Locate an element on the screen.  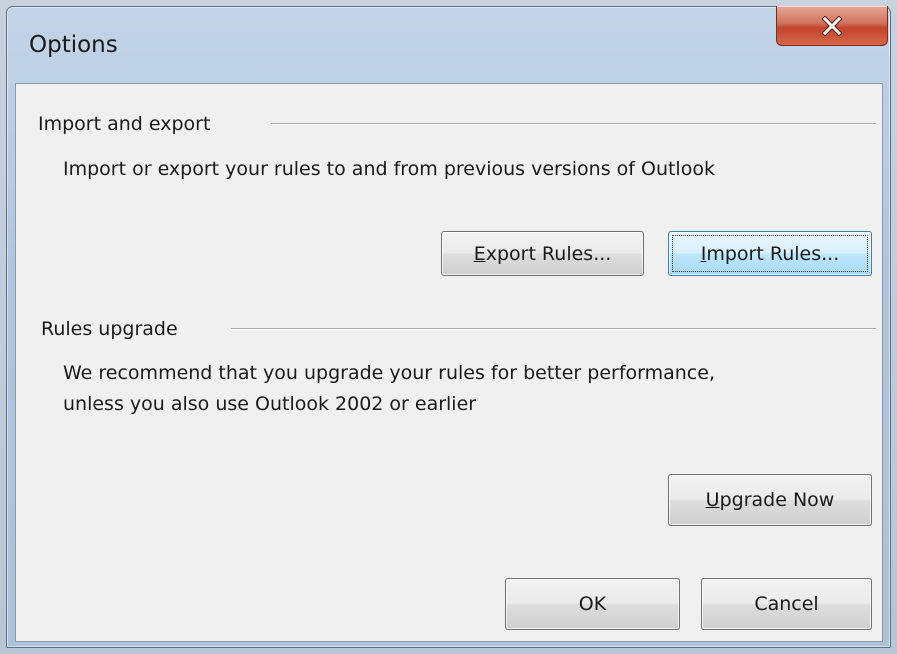
close-icon is located at coordinates (832, 25).